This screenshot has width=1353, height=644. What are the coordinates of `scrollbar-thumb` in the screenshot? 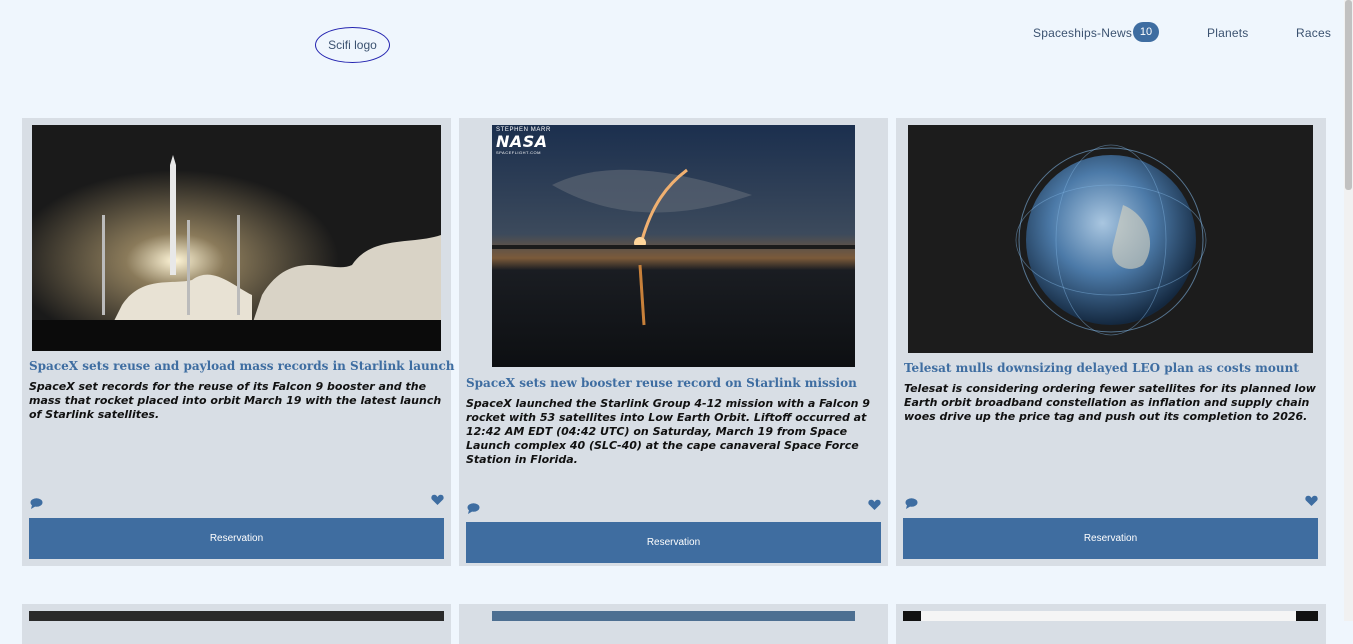 It's located at (1348, 95).